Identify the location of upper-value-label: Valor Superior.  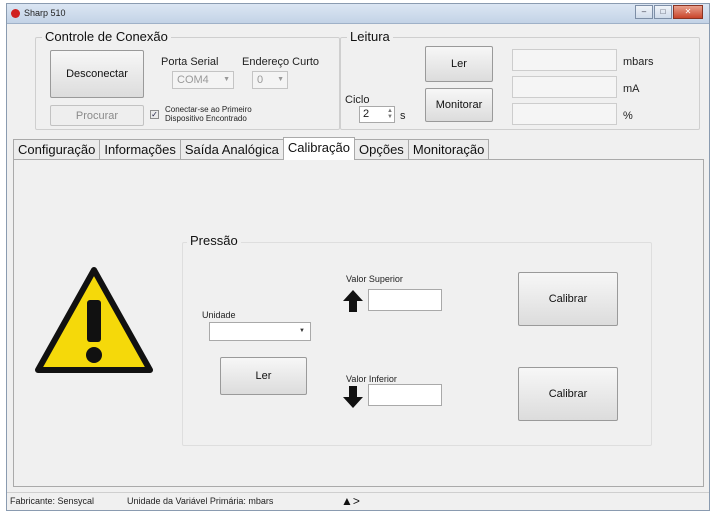
(374, 279).